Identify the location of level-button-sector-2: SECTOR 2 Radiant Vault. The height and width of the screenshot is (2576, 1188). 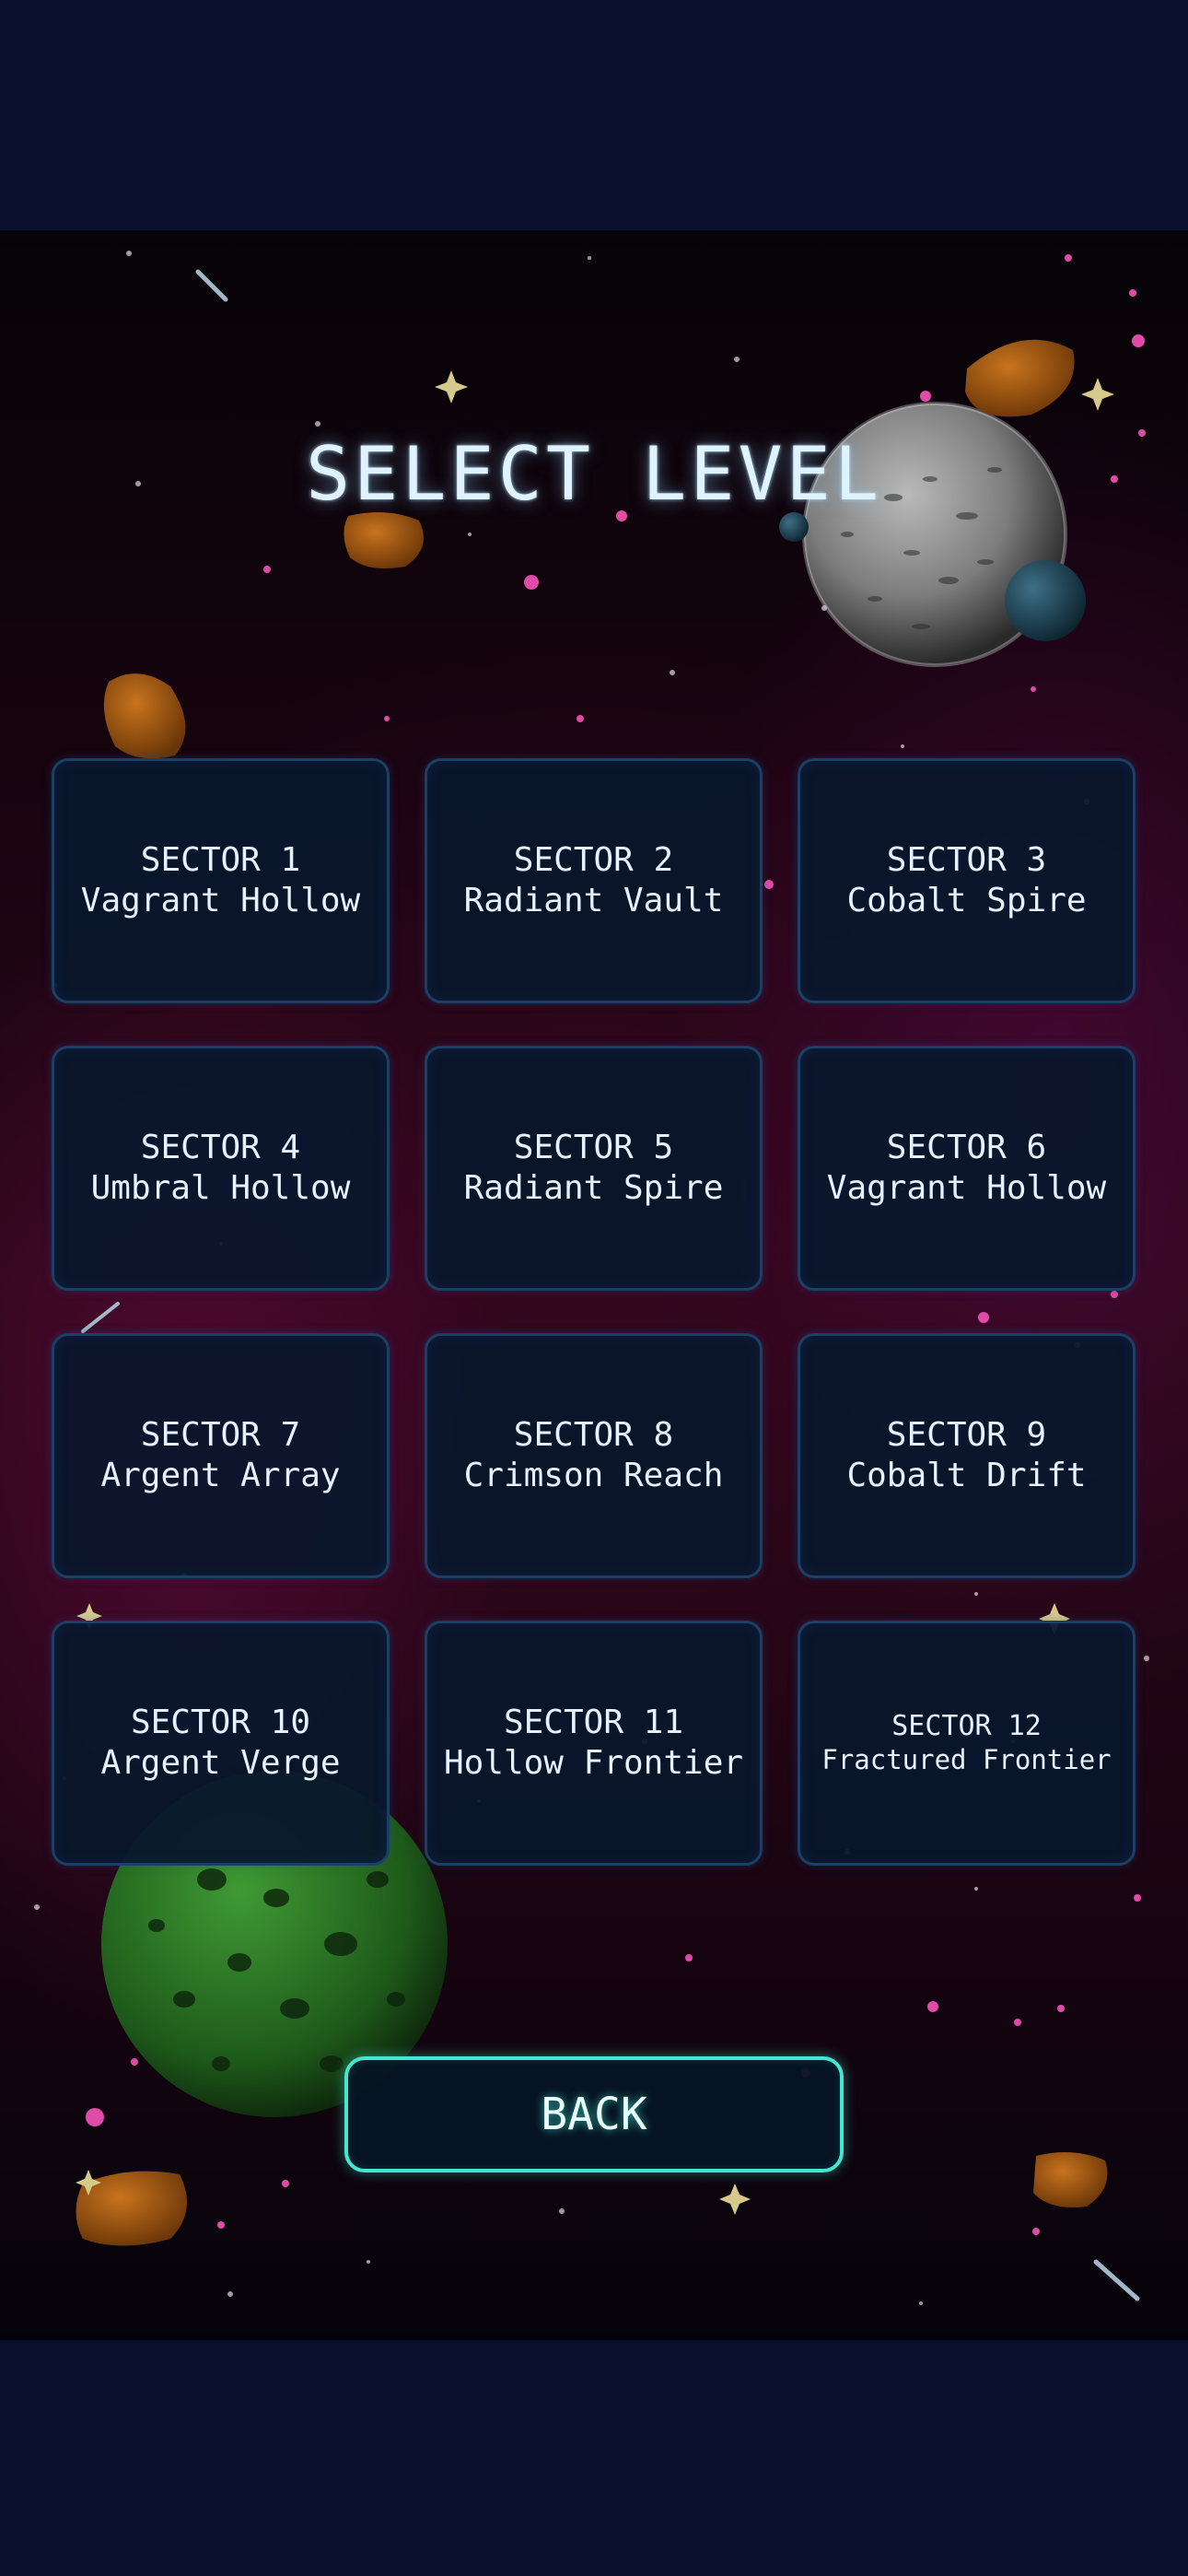
(594, 880).